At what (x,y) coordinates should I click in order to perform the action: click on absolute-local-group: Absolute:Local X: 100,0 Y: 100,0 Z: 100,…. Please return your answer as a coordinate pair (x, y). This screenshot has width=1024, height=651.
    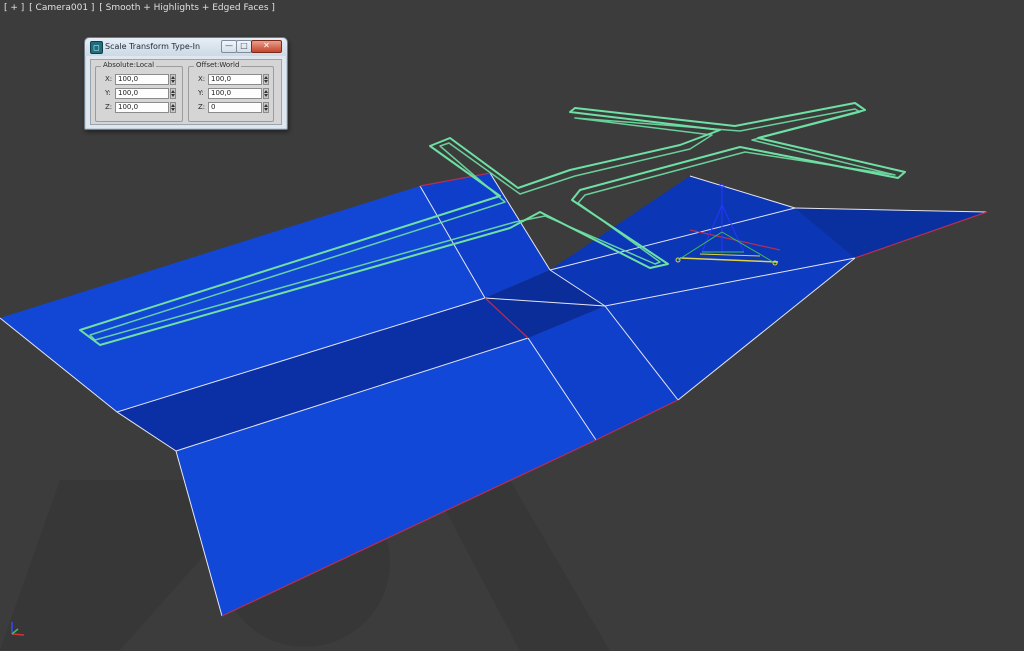
    Looking at the image, I should click on (139, 91).